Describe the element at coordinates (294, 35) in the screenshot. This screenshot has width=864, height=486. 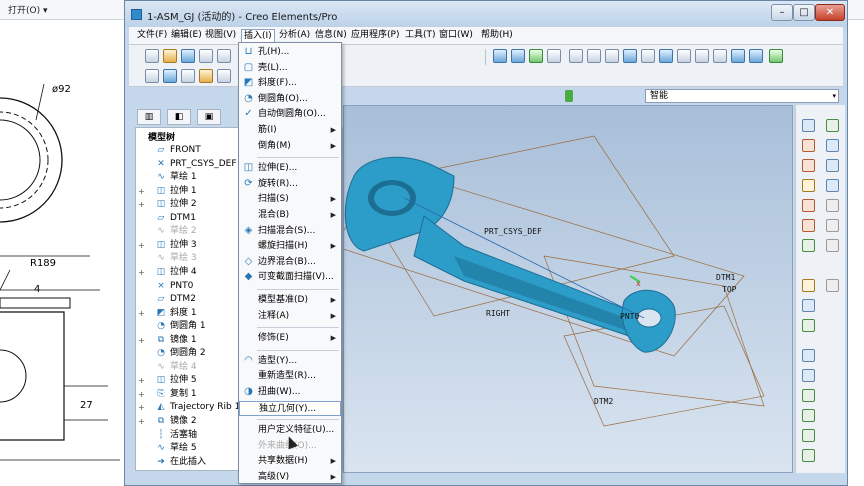
I see `menu-analysis: 分析(A)` at that location.